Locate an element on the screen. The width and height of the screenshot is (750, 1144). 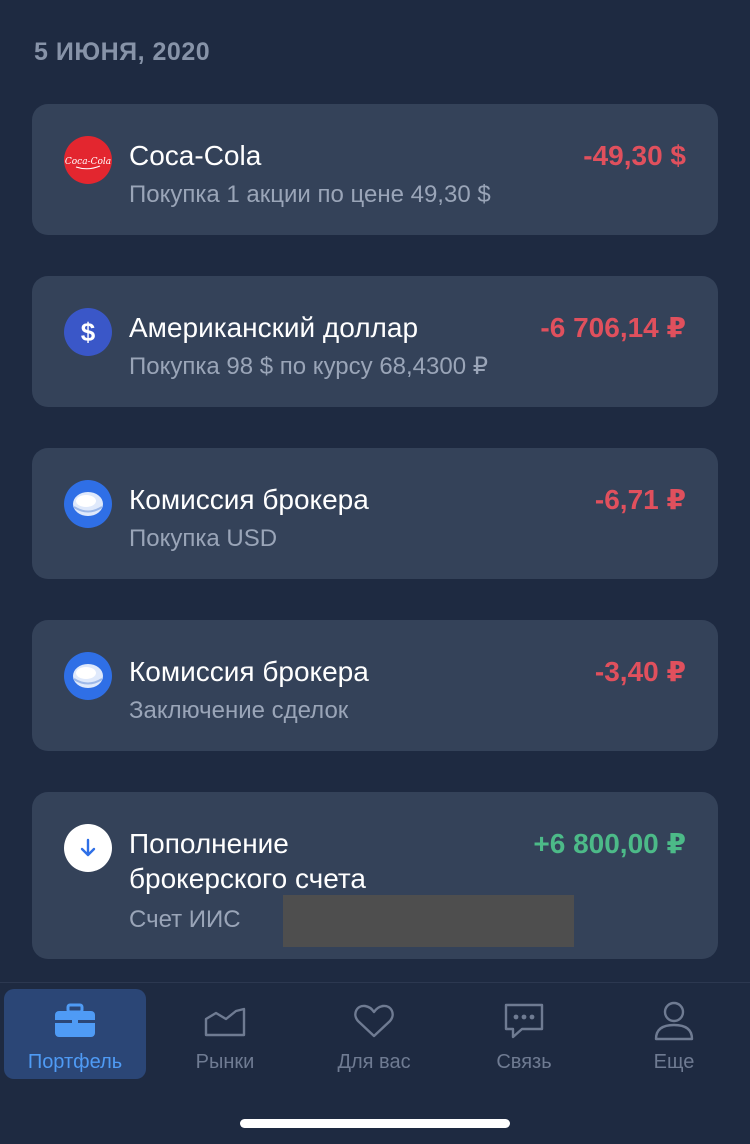
briefcase-icon is located at coordinates (75, 1021).